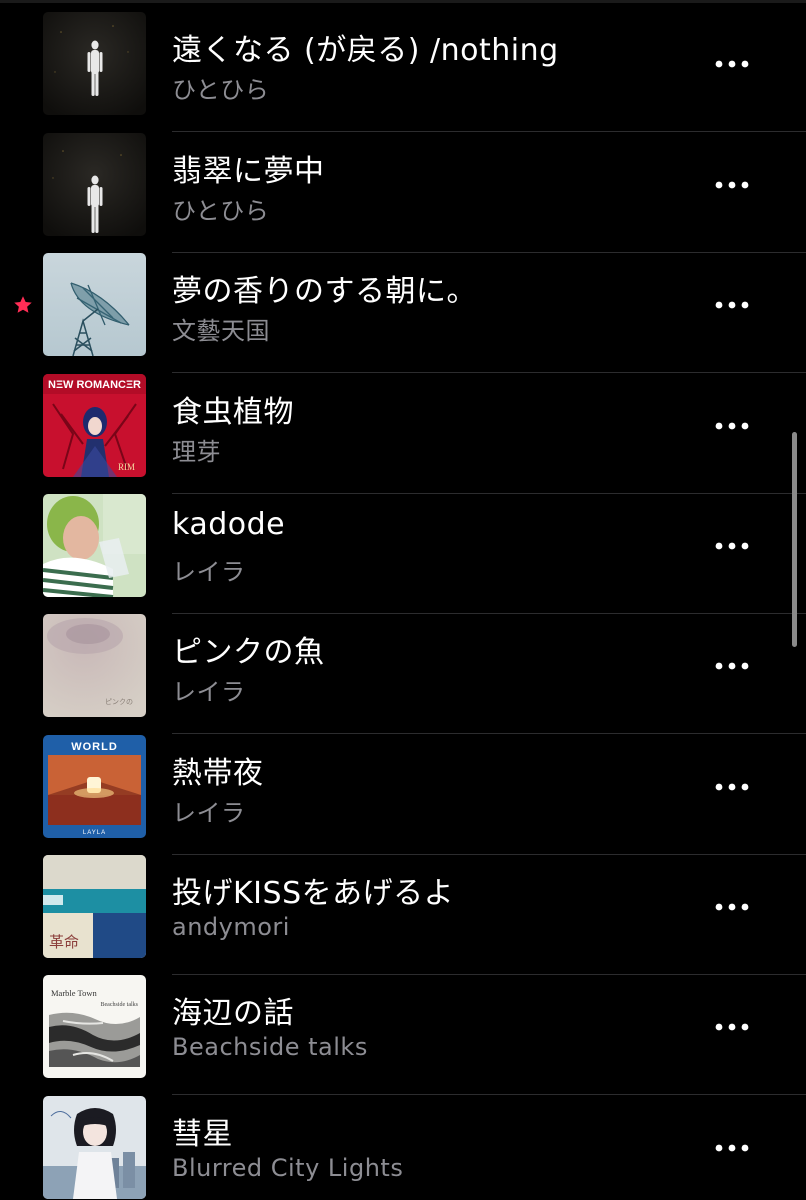 The height and width of the screenshot is (1200, 806). Describe the element at coordinates (403, 1) in the screenshot. I see `top-divider` at that location.